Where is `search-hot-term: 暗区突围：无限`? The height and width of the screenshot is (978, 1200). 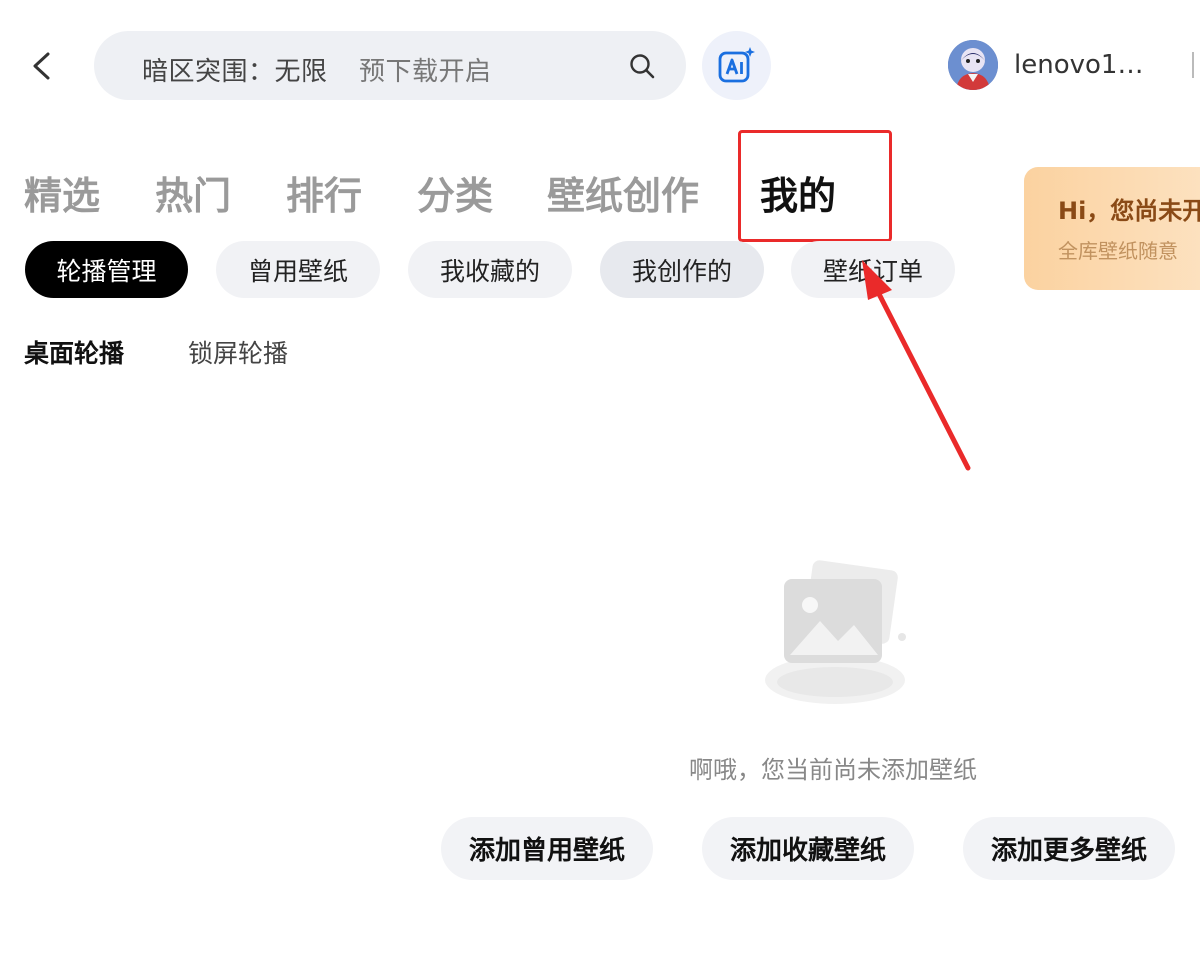 search-hot-term: 暗区突围：无限 is located at coordinates (235, 69).